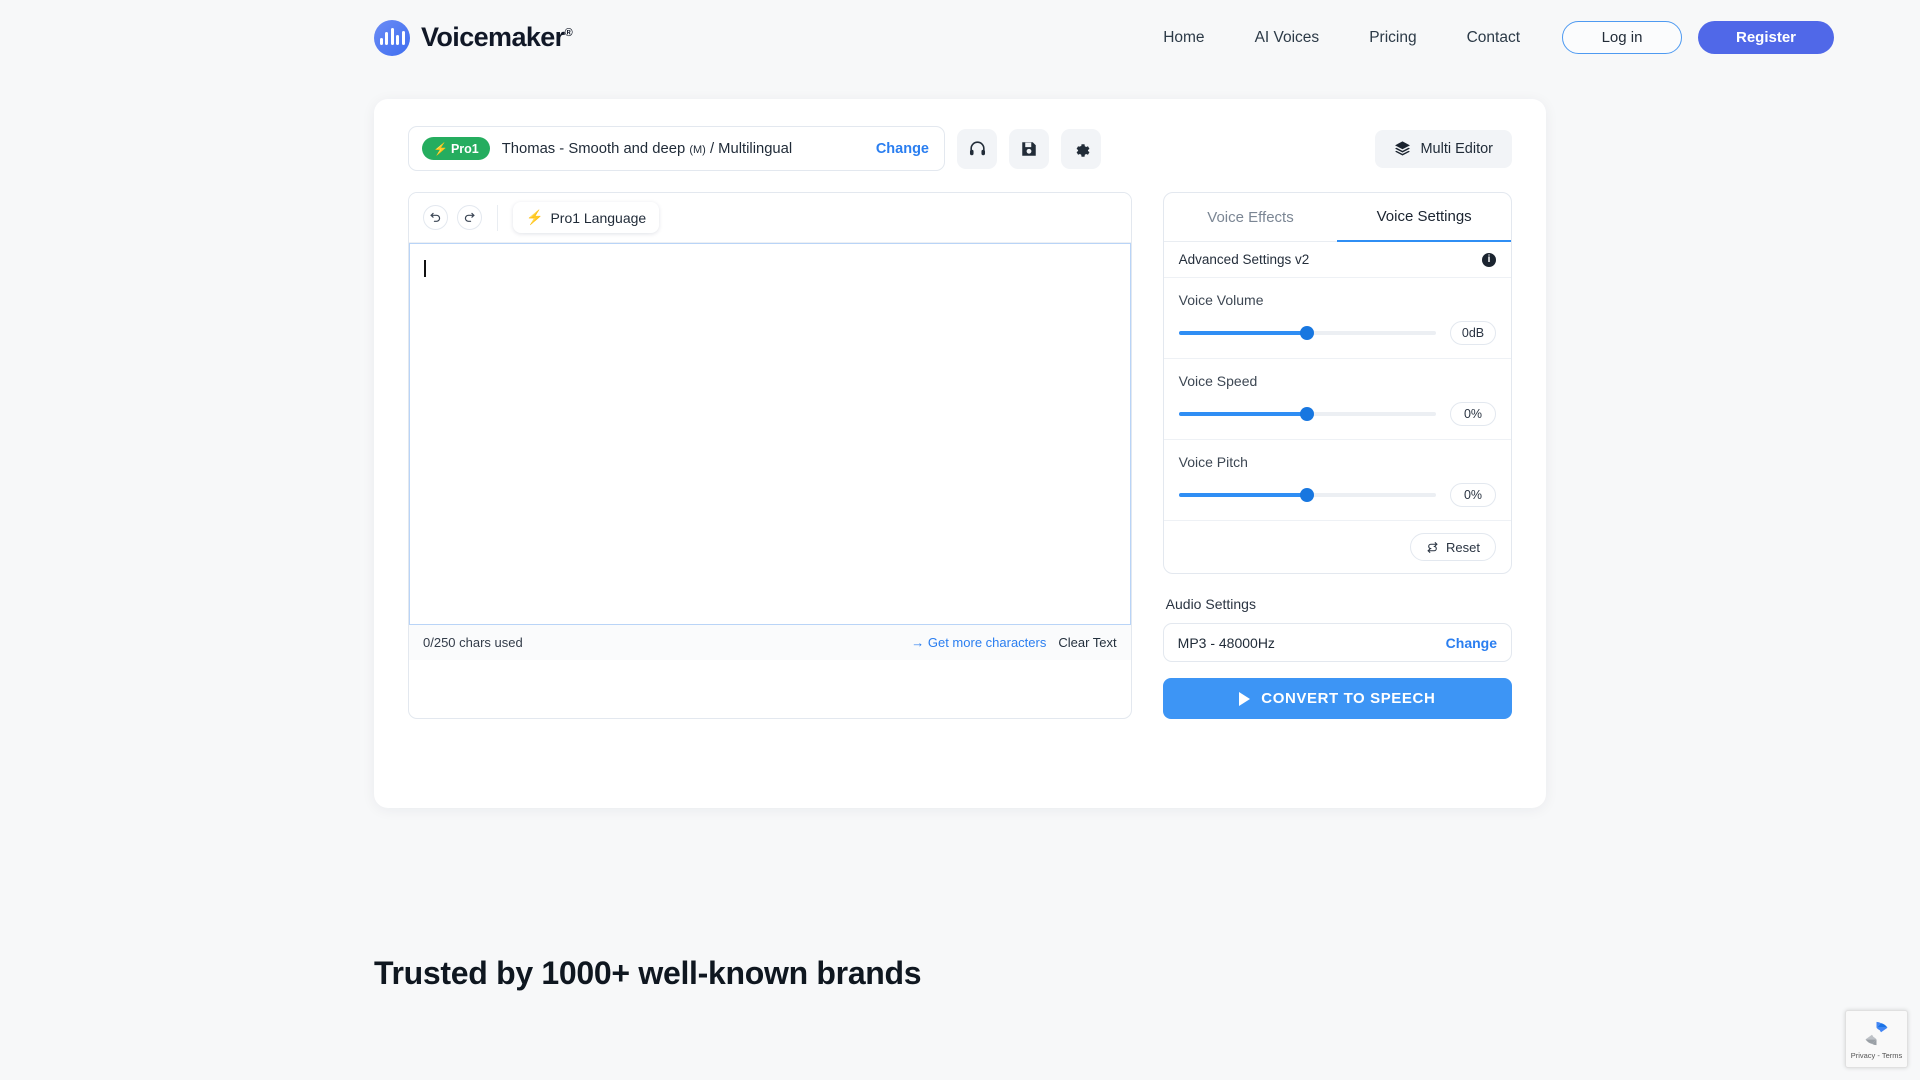  I want to click on editor-toolbar: ⚡ Pro1 Language, so click(770, 218).